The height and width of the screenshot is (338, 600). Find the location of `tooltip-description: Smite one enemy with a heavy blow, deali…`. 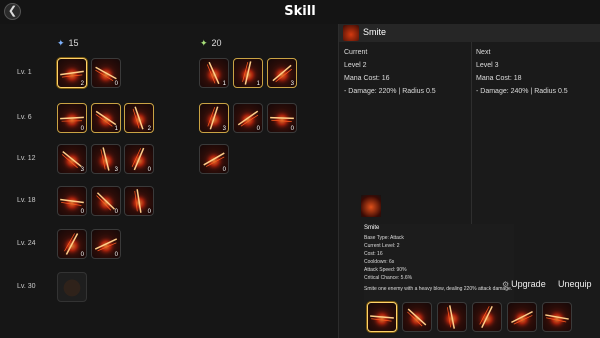

tooltip-description: Smite one enemy with a heavy blow, deali… is located at coordinates (438, 289).